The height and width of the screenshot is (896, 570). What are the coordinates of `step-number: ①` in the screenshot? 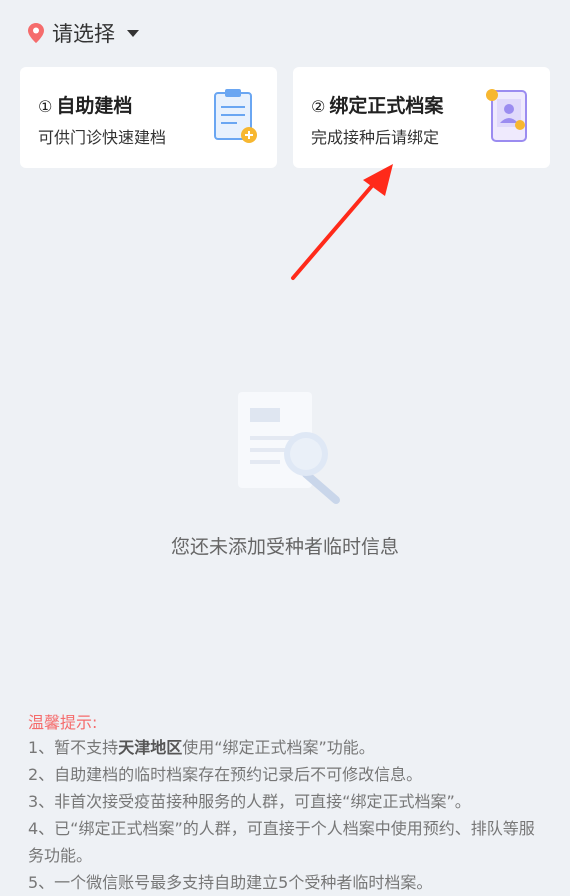 It's located at (45, 106).